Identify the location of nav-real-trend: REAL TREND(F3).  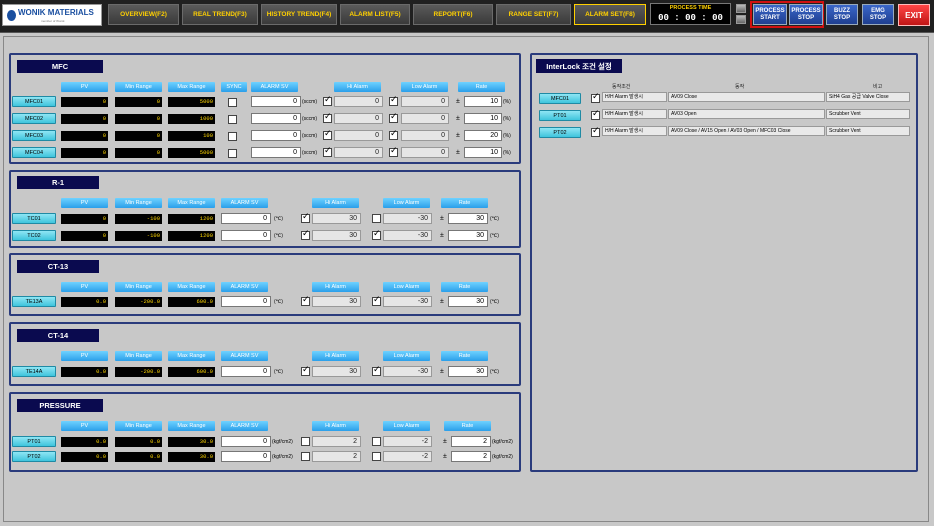
(220, 14).